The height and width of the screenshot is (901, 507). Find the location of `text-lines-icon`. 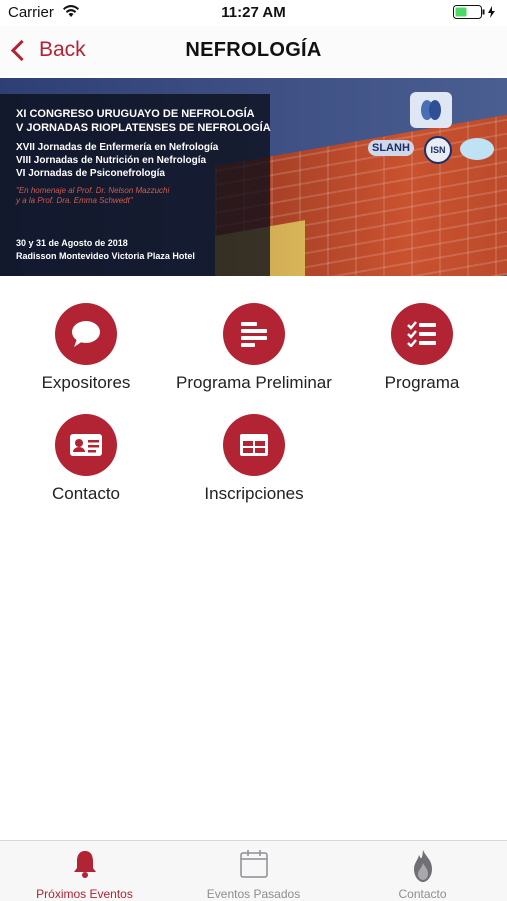

text-lines-icon is located at coordinates (254, 334).